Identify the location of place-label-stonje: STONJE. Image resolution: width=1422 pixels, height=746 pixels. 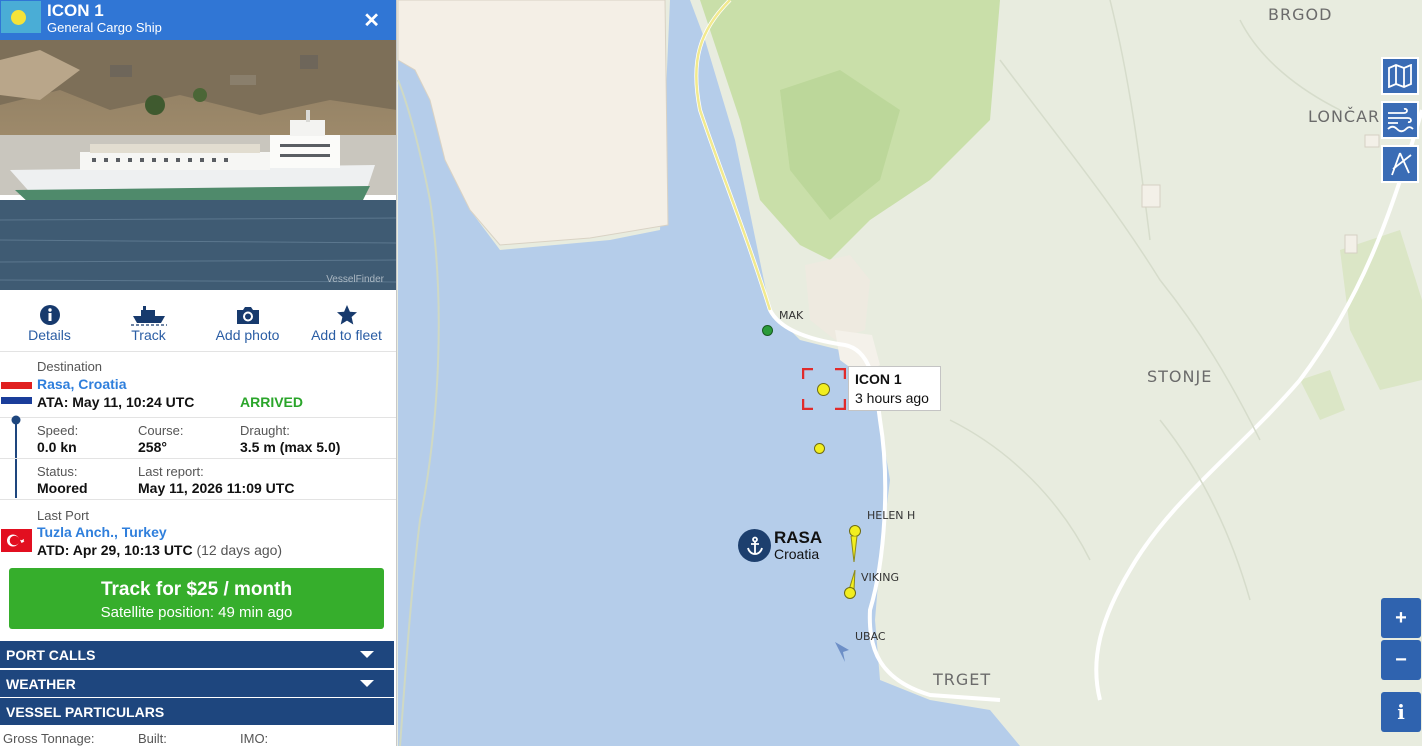
(1180, 376).